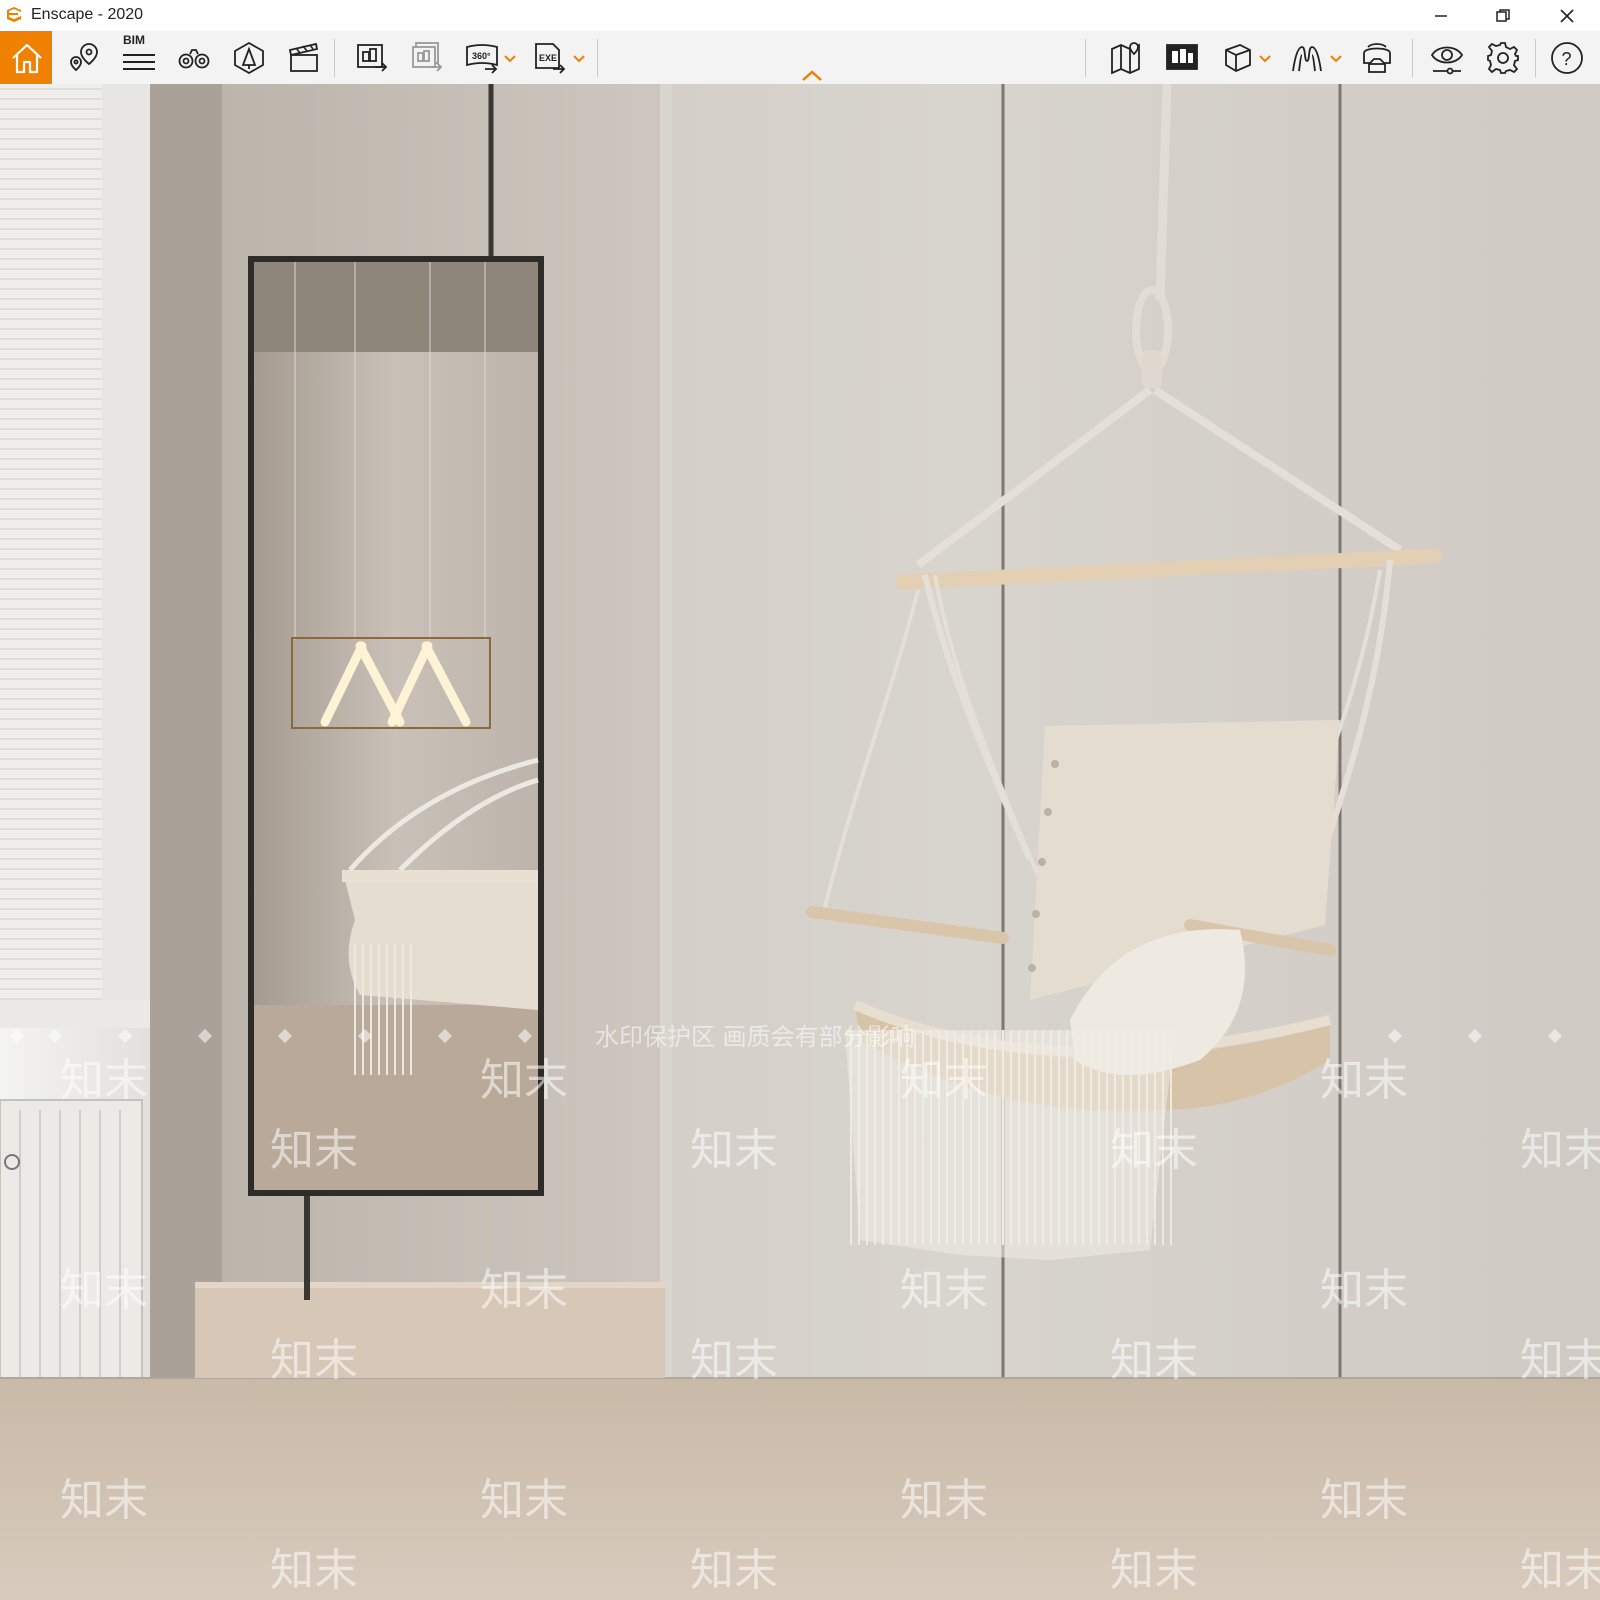 The width and height of the screenshot is (1600, 1600). Describe the element at coordinates (87, 14) in the screenshot. I see `window-title: Enscape - 2020` at that location.